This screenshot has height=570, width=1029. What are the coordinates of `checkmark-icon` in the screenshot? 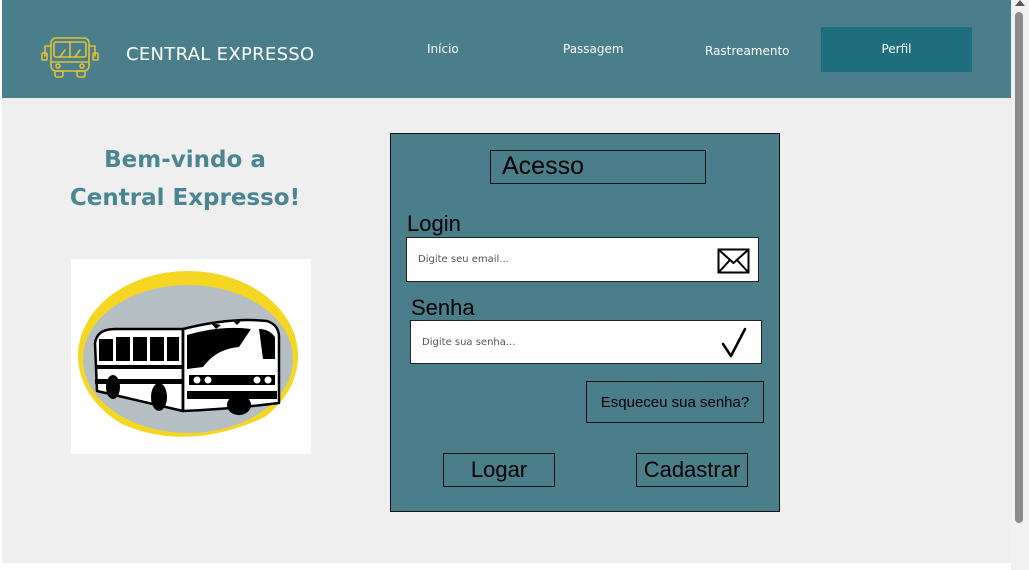 It's located at (734, 342).